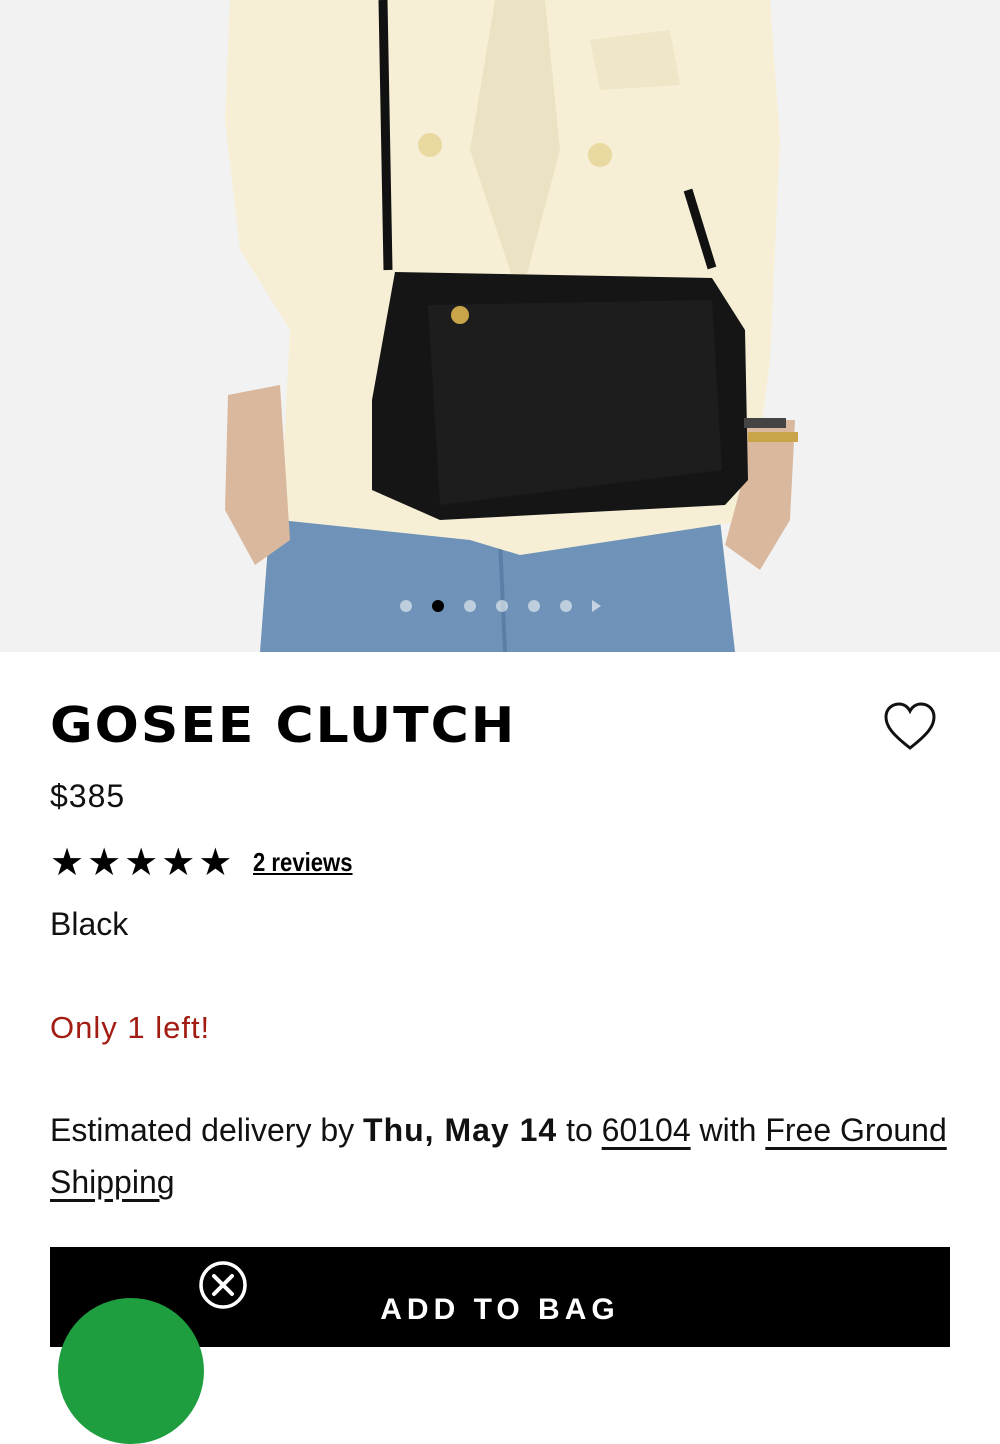 This screenshot has height=1444, width=1000. I want to click on favorite-button, so click(910, 727).